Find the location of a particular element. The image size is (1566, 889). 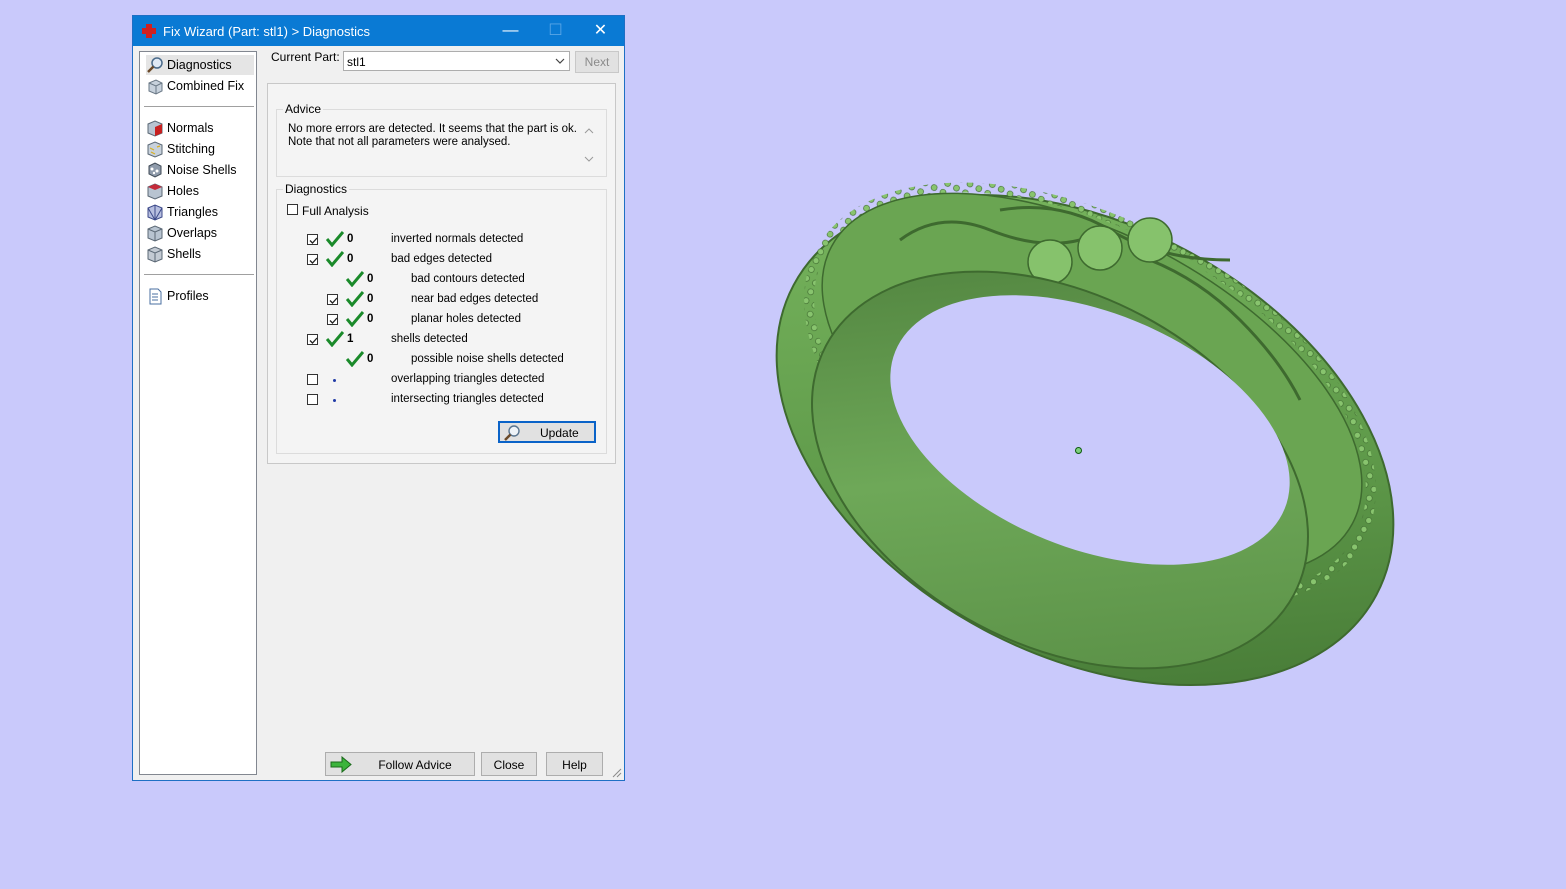

diagnostic-label: bad edges detected is located at coordinates (442, 259).